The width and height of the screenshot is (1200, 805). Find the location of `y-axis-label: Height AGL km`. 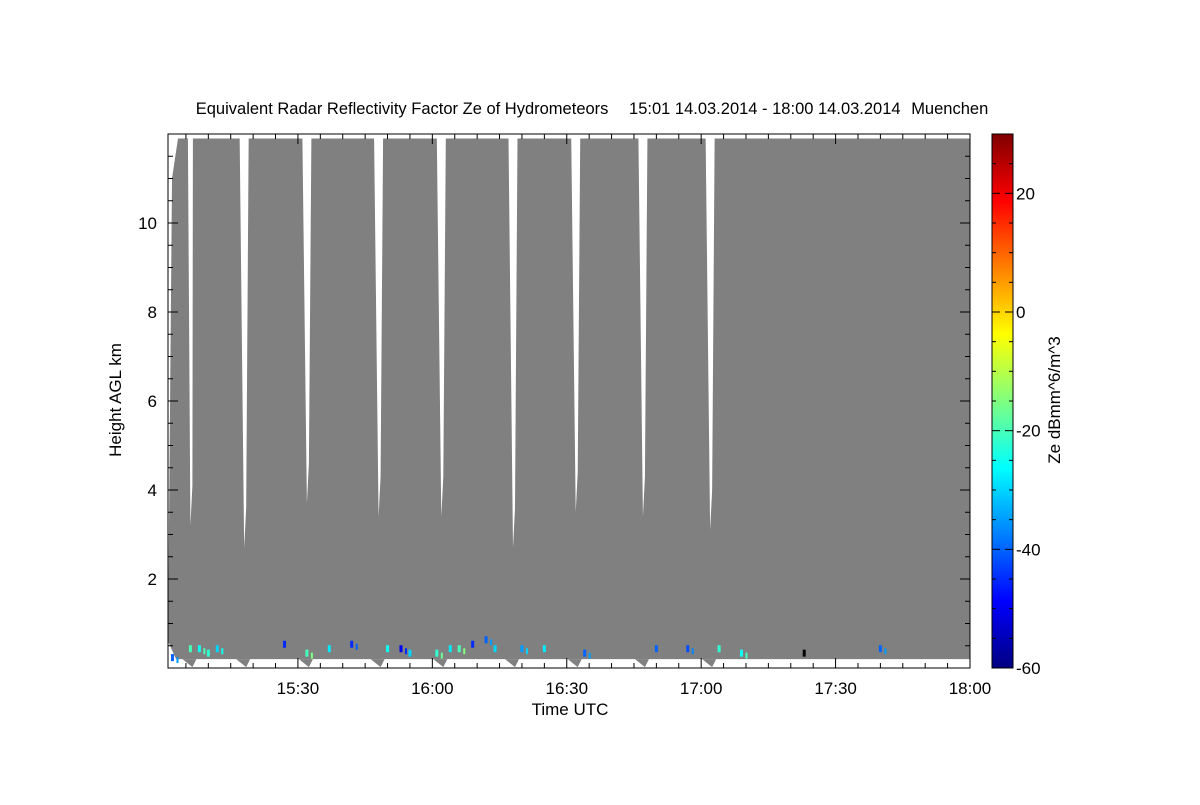

y-axis-label: Height AGL km is located at coordinates (115, 400).